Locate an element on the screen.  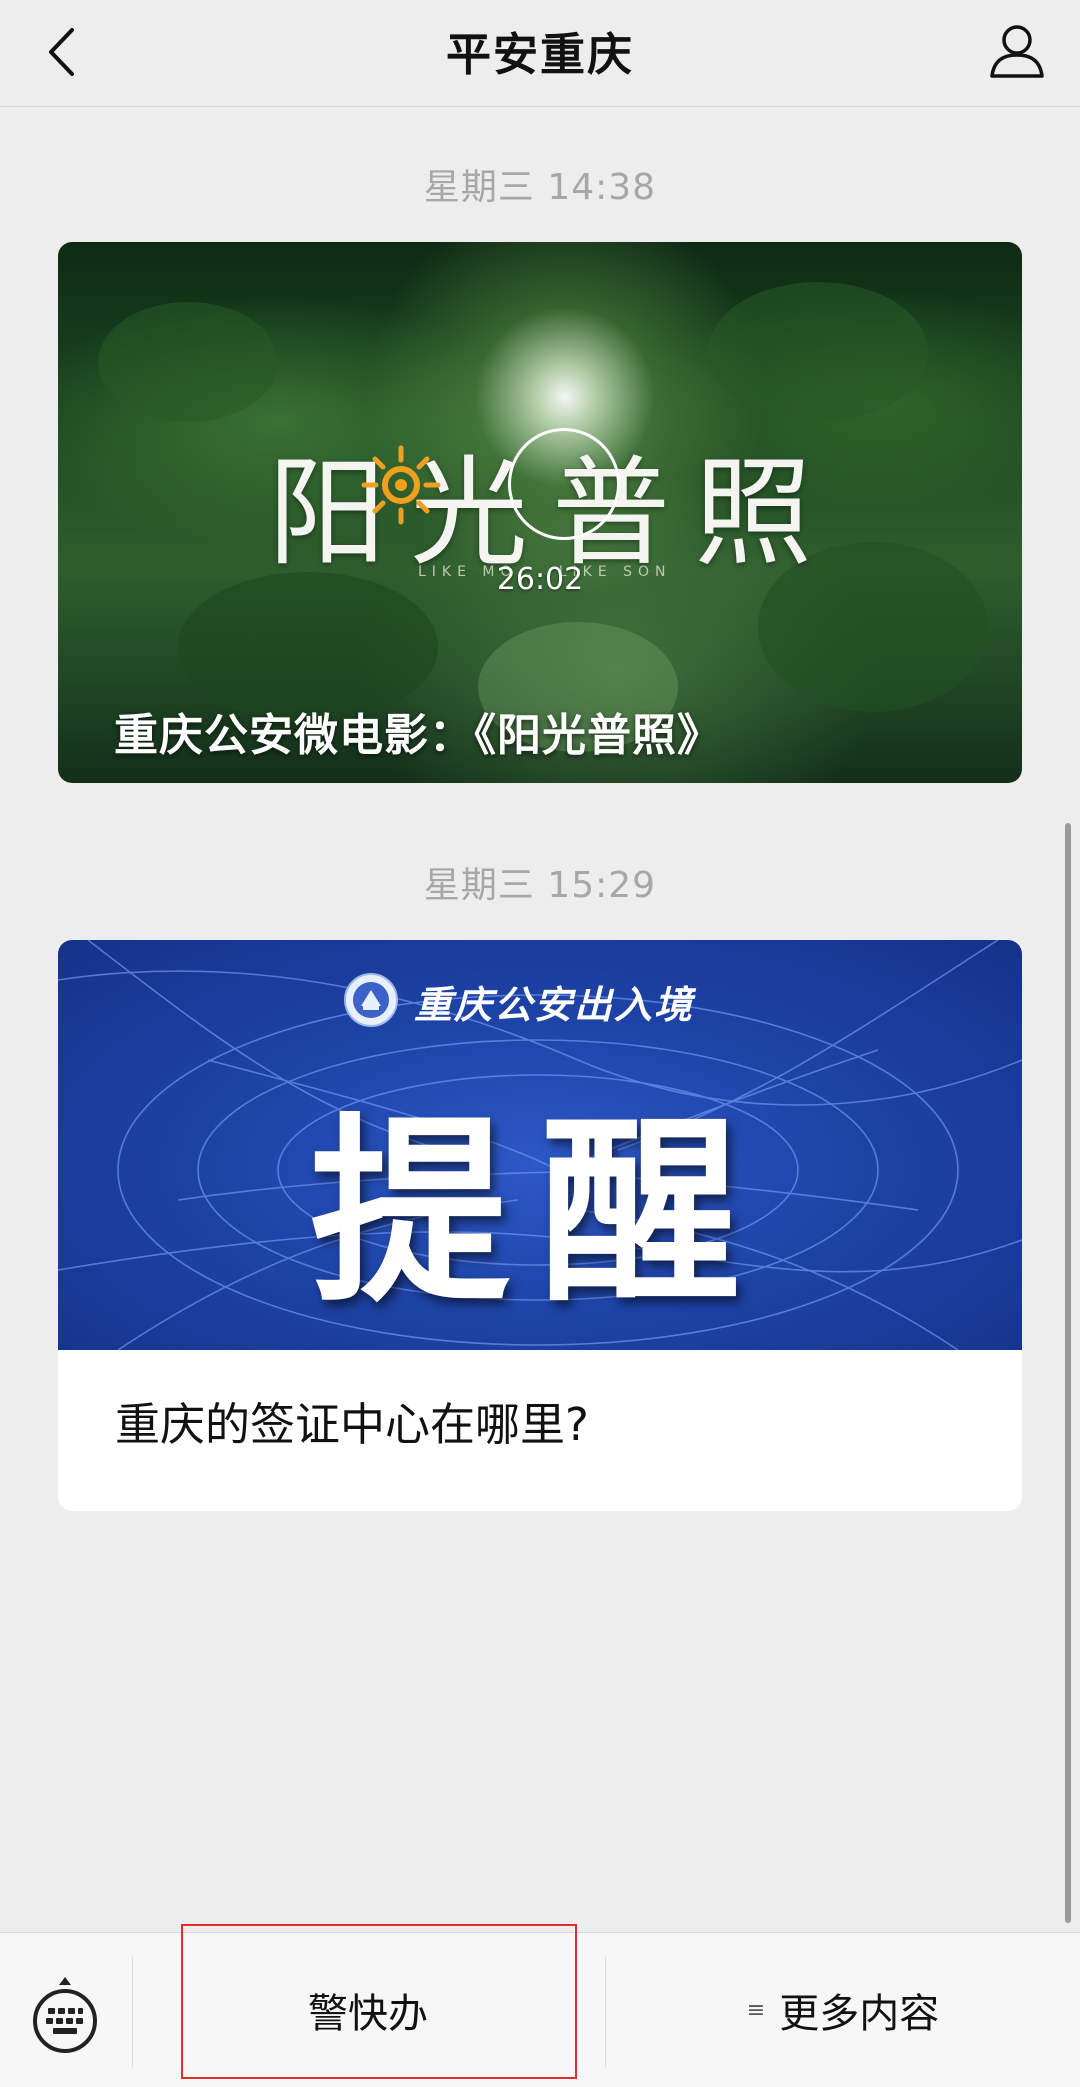
scrollbar is located at coordinates (1068, 1373).